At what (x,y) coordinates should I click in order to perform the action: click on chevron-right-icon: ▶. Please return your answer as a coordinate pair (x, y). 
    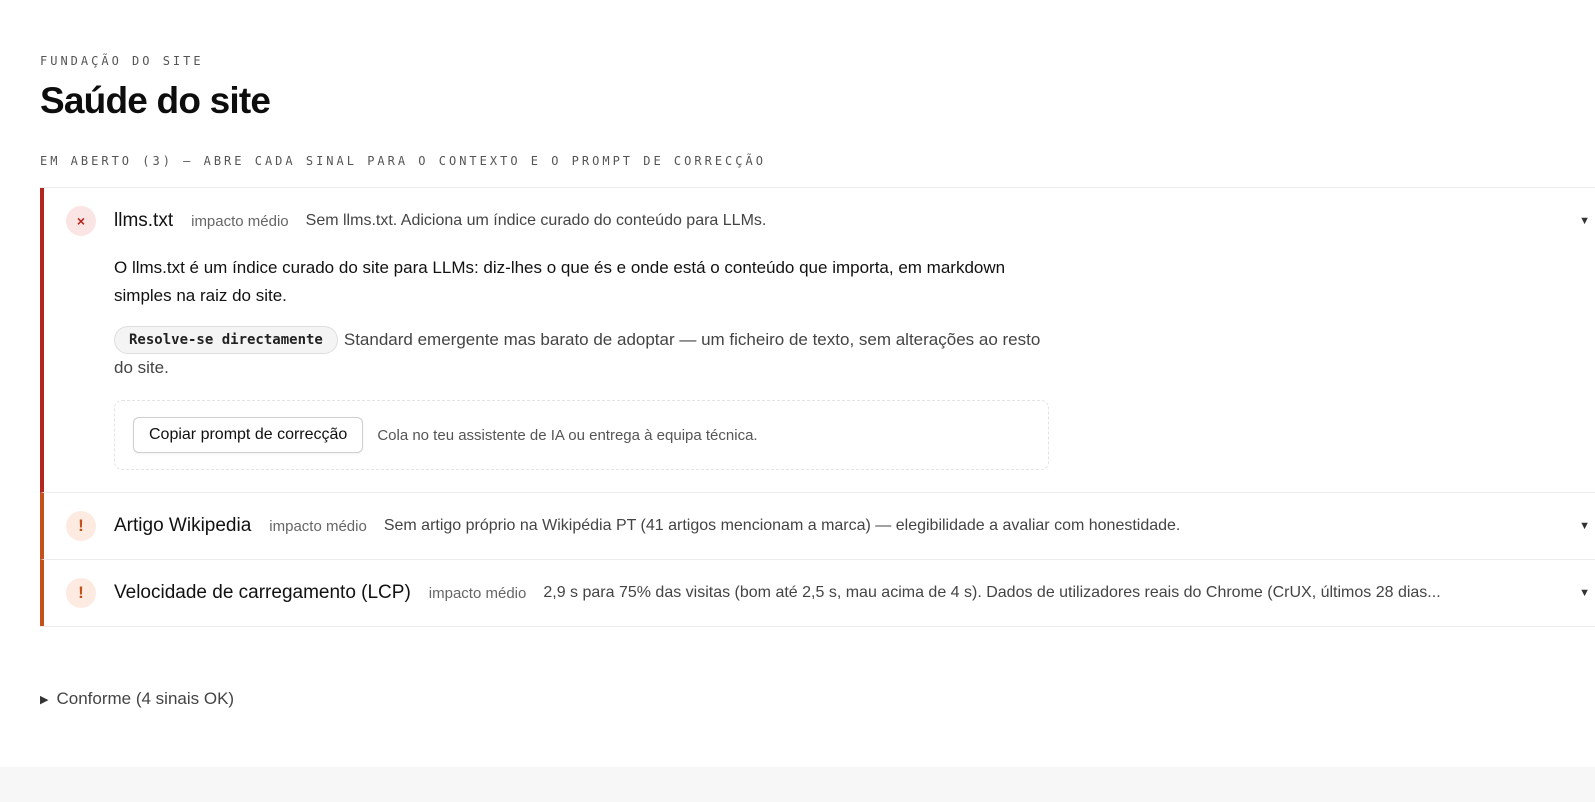
    Looking at the image, I should click on (44, 699).